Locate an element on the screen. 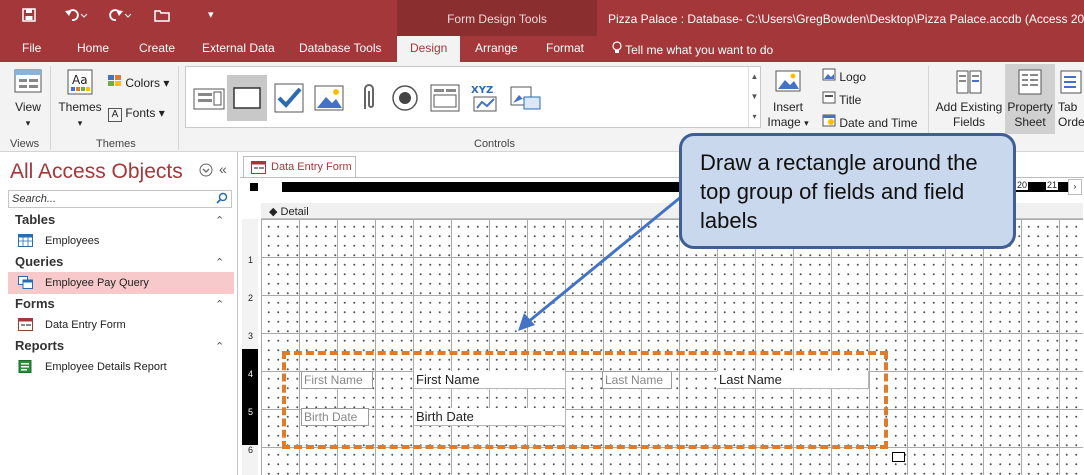 The image size is (1084, 475). tab-design: Design is located at coordinates (429, 49).